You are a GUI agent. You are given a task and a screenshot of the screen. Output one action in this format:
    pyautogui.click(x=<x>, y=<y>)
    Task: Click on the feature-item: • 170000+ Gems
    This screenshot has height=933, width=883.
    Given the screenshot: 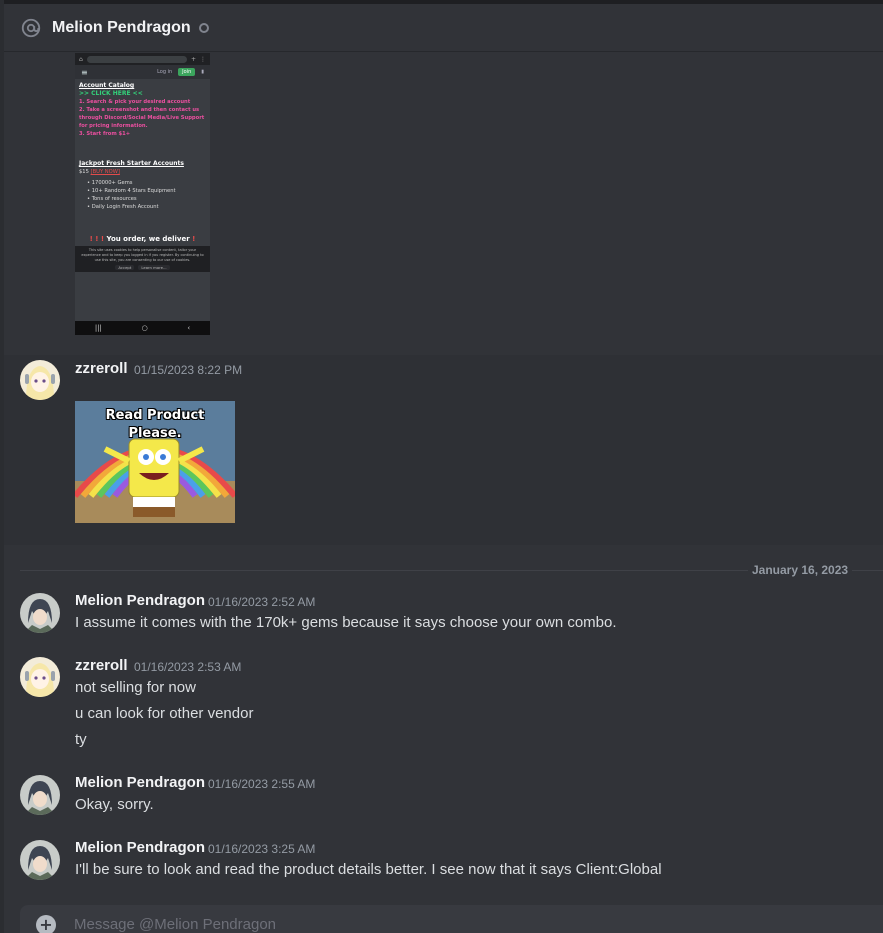 What is the action you would take?
    pyautogui.click(x=110, y=183)
    